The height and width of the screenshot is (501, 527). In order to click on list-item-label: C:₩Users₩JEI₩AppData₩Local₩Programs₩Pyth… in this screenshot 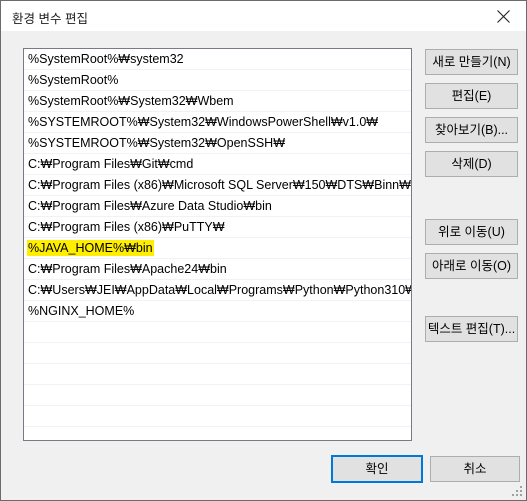, I will do `click(219, 290)`.